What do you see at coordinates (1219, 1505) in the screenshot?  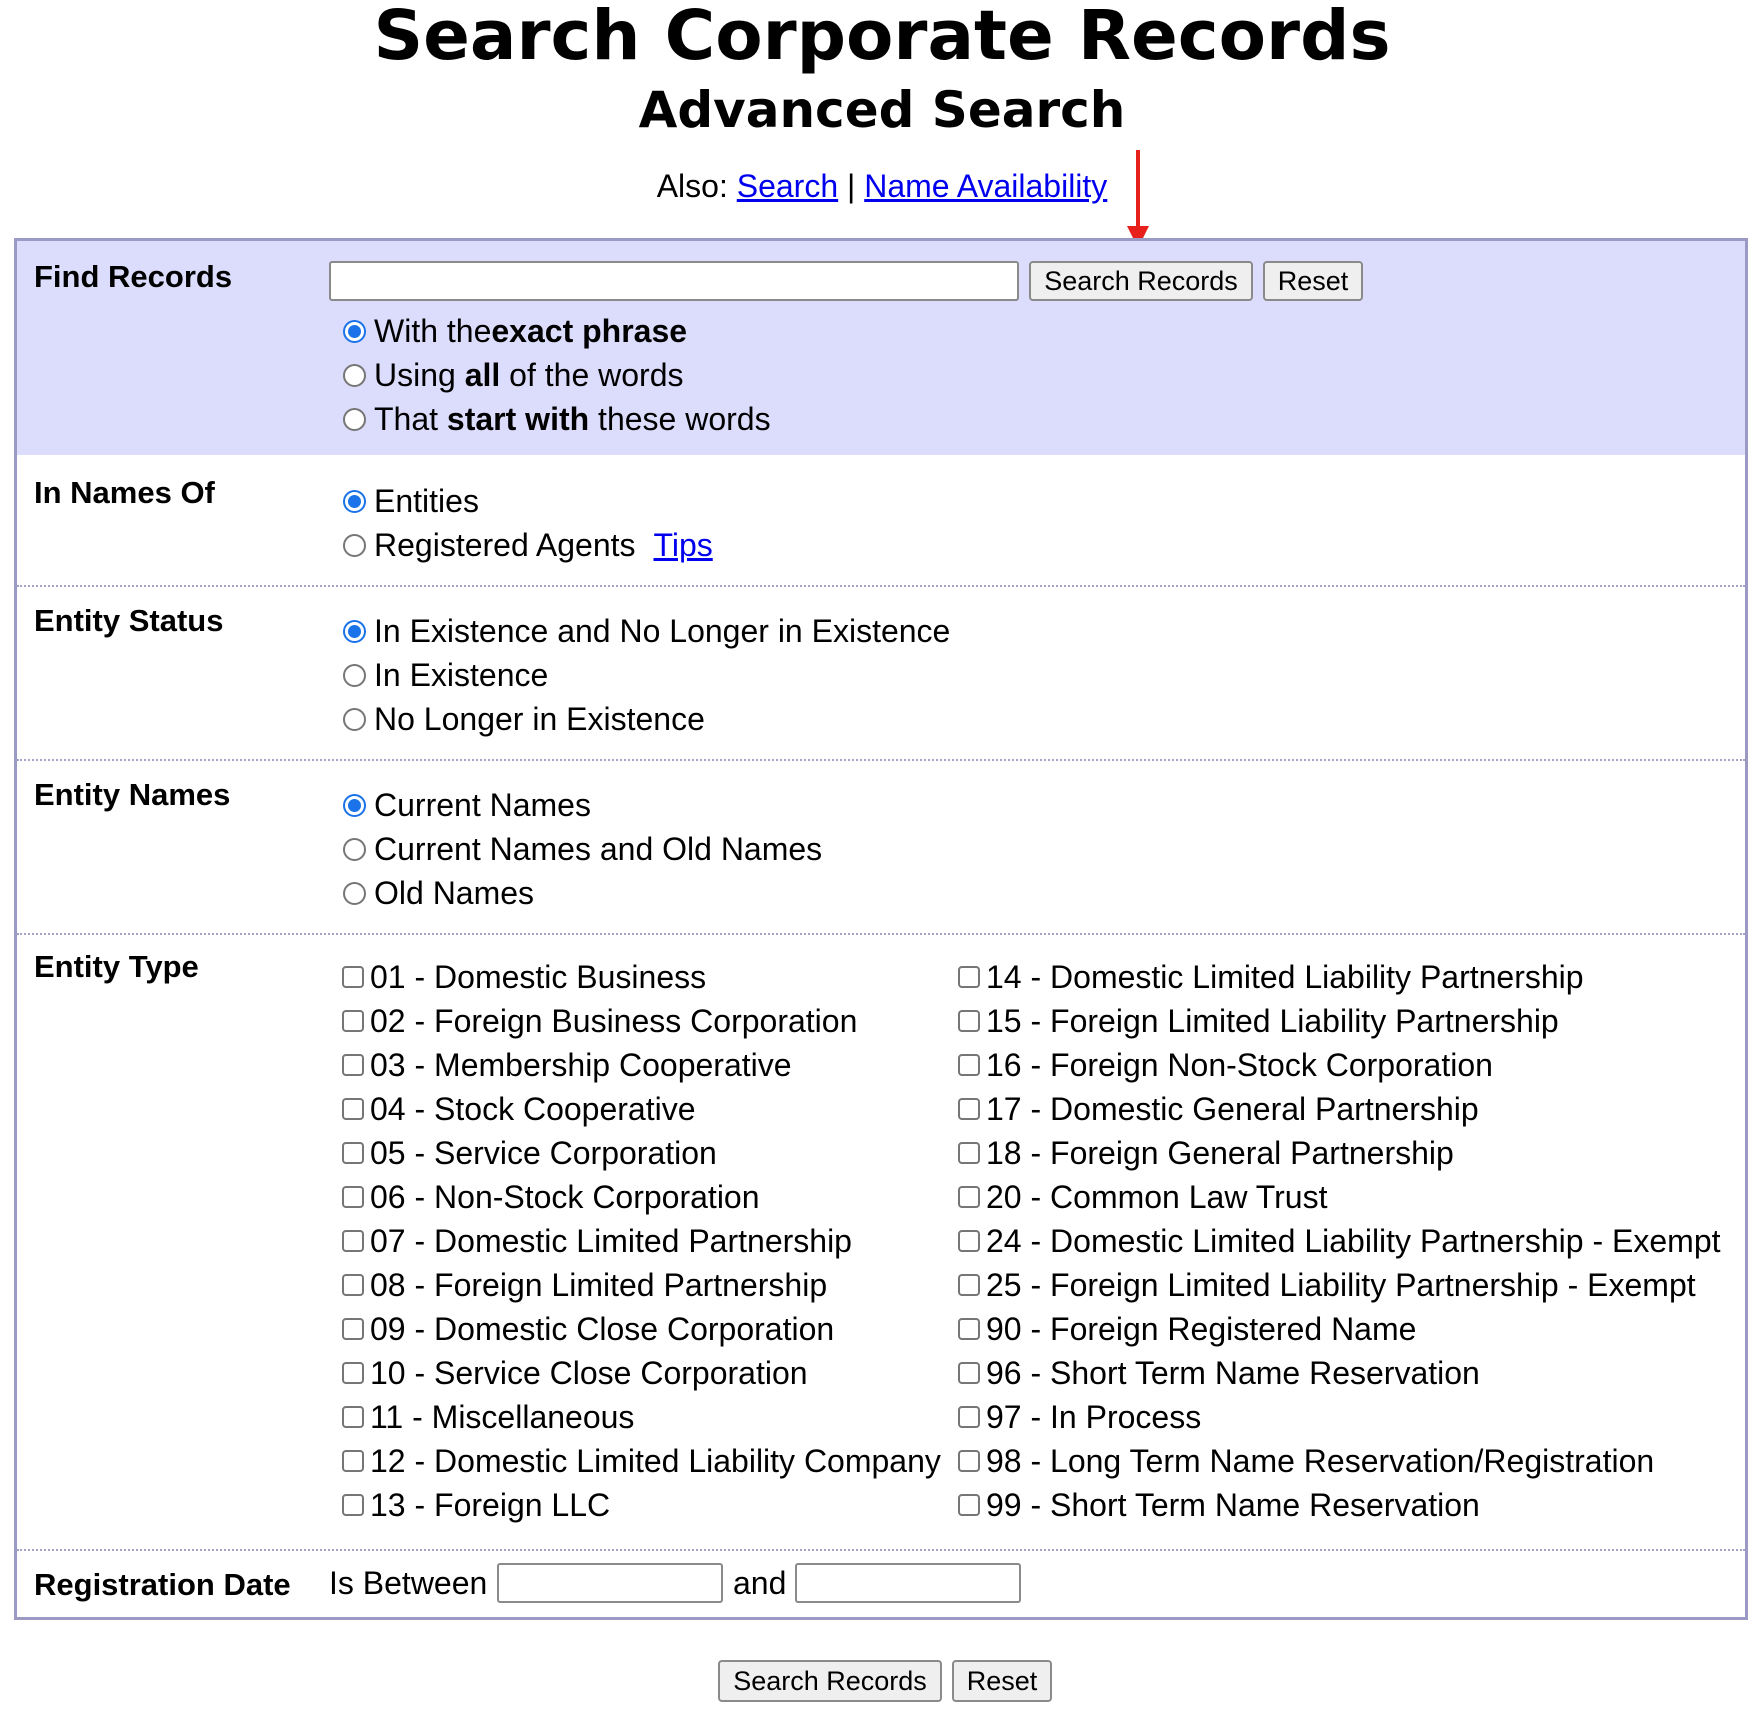 I see `entity-type-99: 99 - Short Term Name Reservation` at bounding box center [1219, 1505].